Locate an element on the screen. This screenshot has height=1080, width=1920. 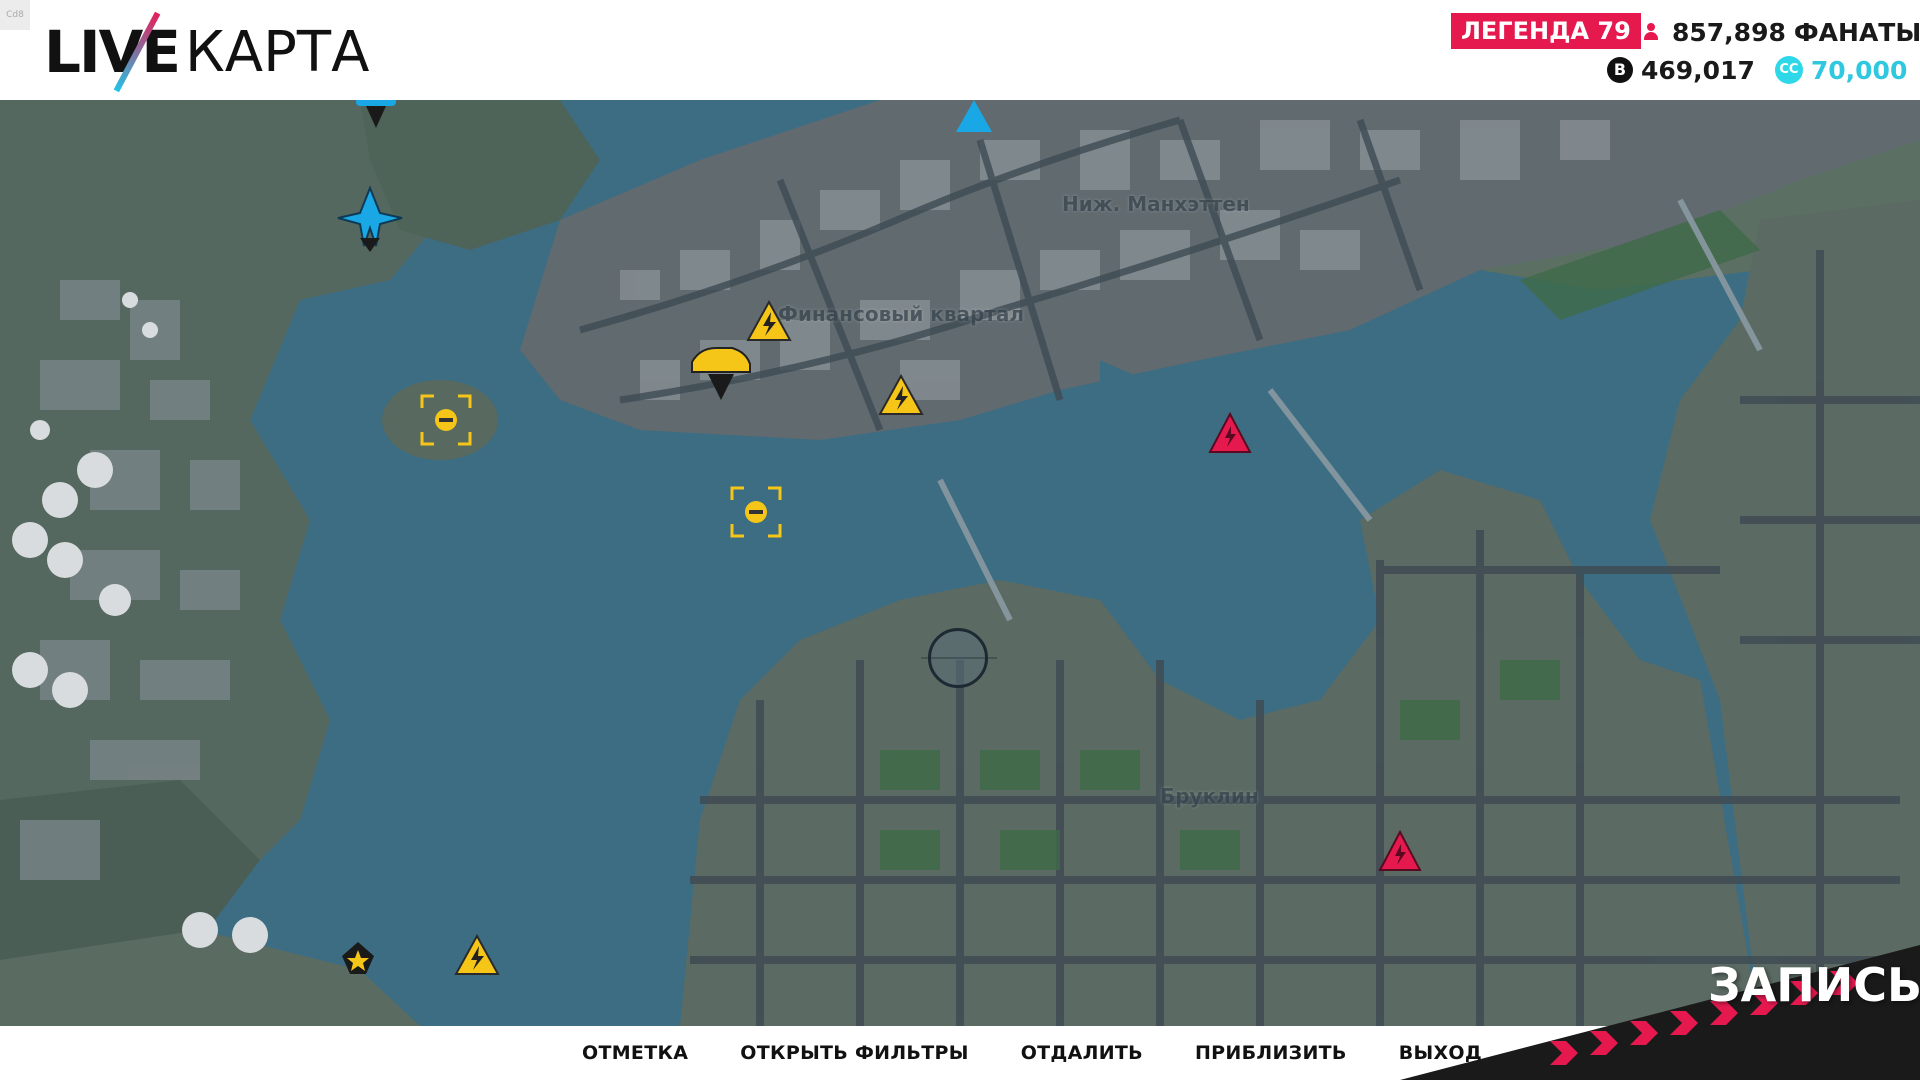
map-cursor is located at coordinates (959, 658).